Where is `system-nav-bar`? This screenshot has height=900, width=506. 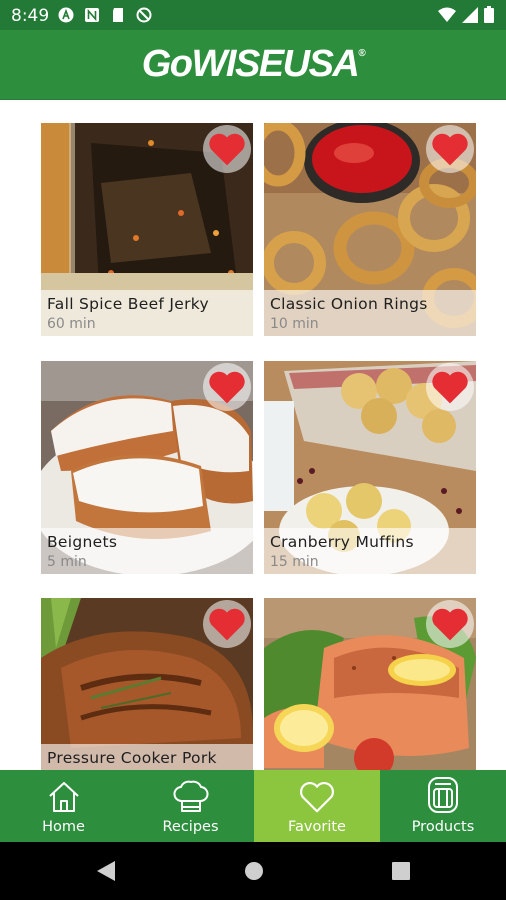
system-nav-bar is located at coordinates (253, 871).